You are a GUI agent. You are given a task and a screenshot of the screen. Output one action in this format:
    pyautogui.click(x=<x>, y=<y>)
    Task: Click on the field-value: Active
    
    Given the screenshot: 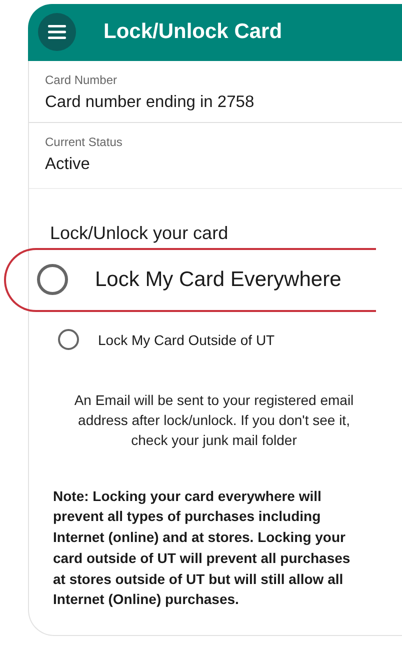 What is the action you would take?
    pyautogui.click(x=68, y=164)
    